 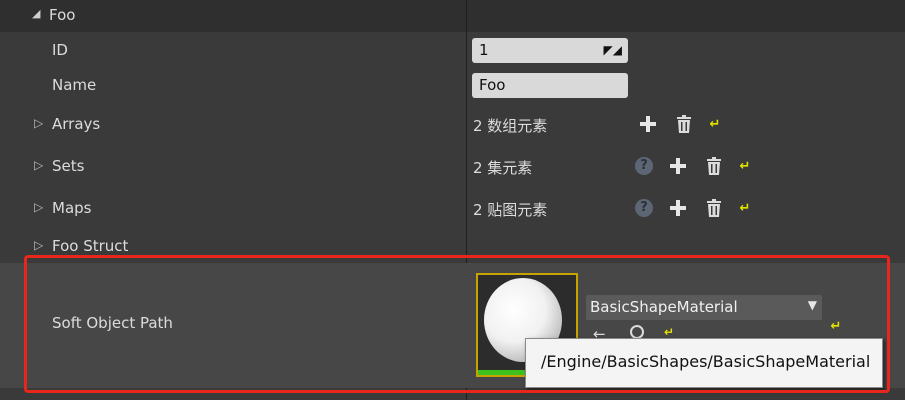 What do you see at coordinates (452, 16) in the screenshot?
I see `category-header: ◢ Foo` at bounding box center [452, 16].